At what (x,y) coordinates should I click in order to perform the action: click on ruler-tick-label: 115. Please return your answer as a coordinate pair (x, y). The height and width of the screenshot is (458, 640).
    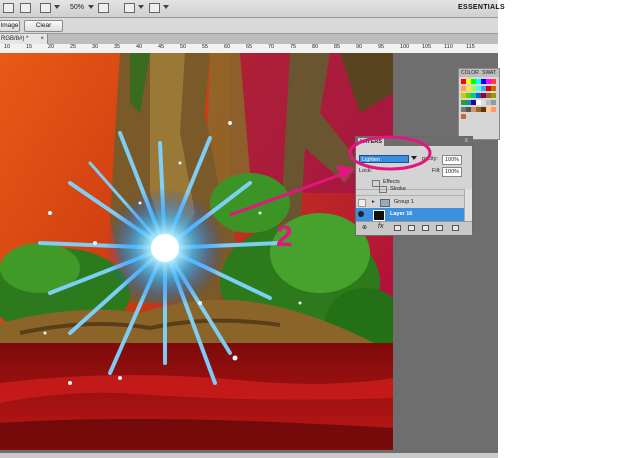
    Looking at the image, I should click on (470, 47).